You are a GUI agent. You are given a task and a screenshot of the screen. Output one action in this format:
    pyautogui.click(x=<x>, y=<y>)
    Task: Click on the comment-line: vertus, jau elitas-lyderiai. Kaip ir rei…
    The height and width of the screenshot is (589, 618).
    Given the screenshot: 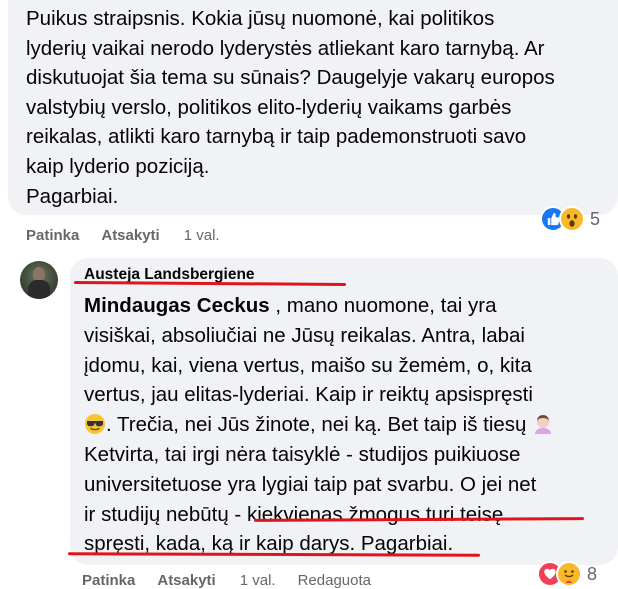 What is the action you would take?
    pyautogui.click(x=308, y=395)
    